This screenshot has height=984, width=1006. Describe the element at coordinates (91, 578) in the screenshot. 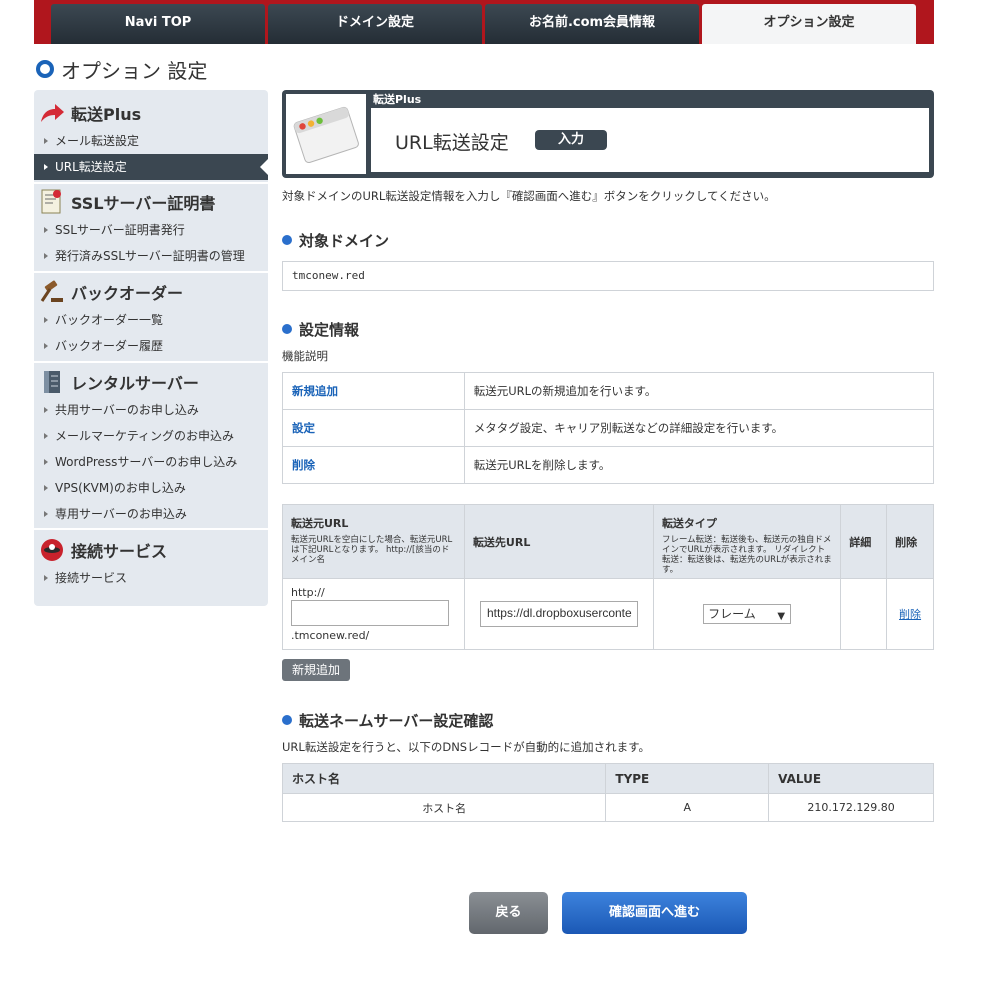

I see `sidebar-item-label: 接続サービス` at that location.